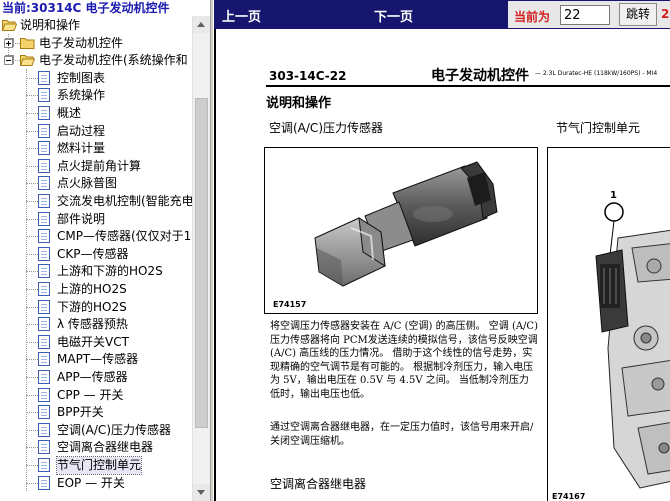 Image resolution: width=670 pixels, height=501 pixels. I want to click on part-title-throttle: 节气门控制单元, so click(598, 128).